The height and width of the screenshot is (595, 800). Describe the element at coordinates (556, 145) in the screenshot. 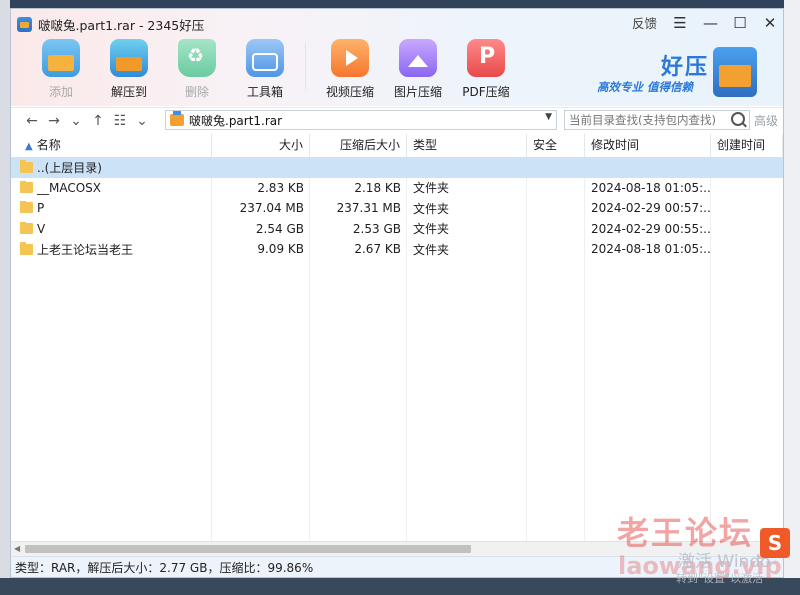

I see `column-security: 安全` at that location.